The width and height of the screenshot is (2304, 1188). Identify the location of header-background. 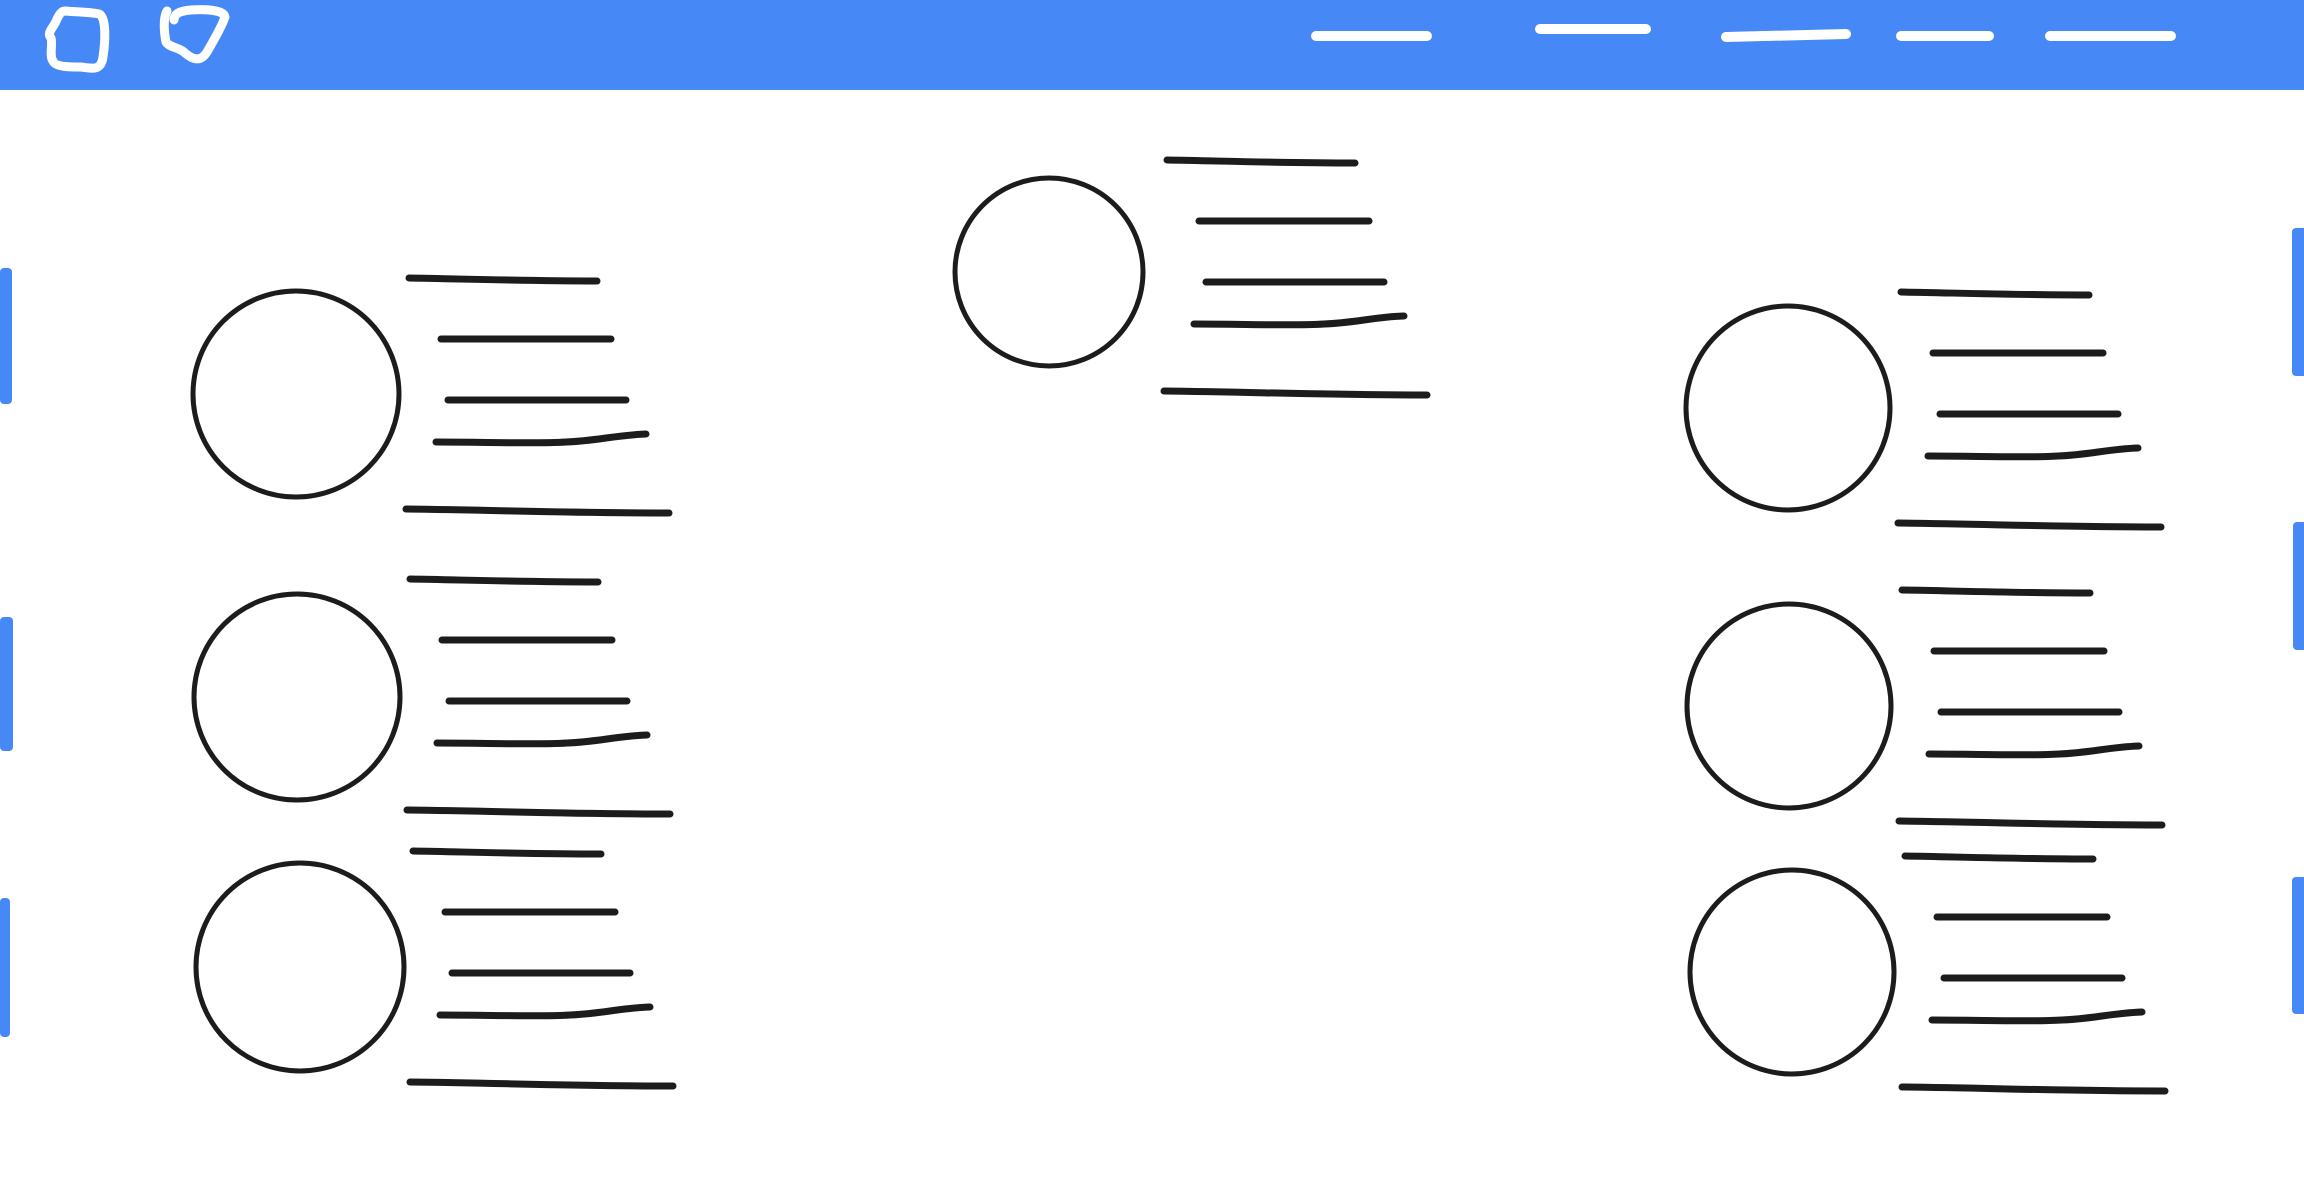
(1152, 45).